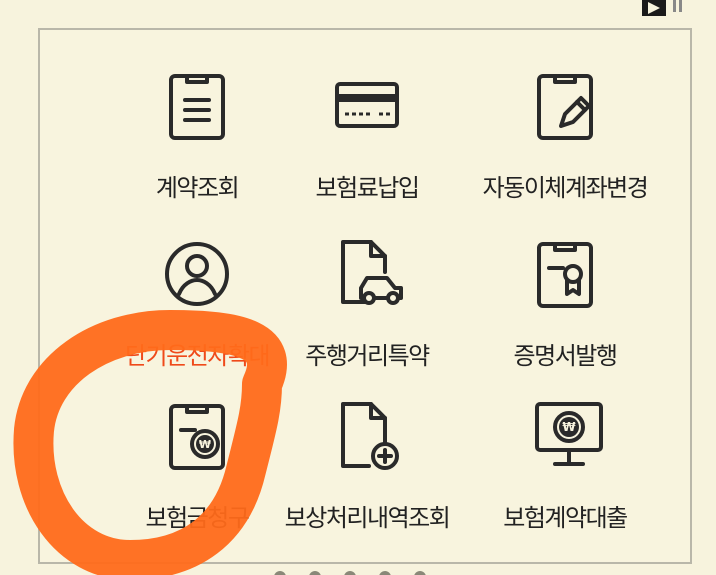  I want to click on menu-item-label: 보험료납입, so click(367, 188).